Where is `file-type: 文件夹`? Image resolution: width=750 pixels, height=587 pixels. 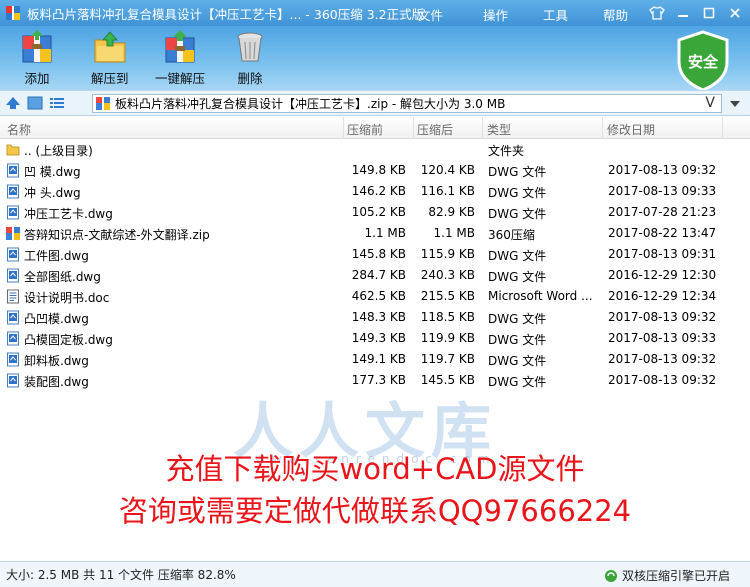 file-type: 文件夹 is located at coordinates (506, 151).